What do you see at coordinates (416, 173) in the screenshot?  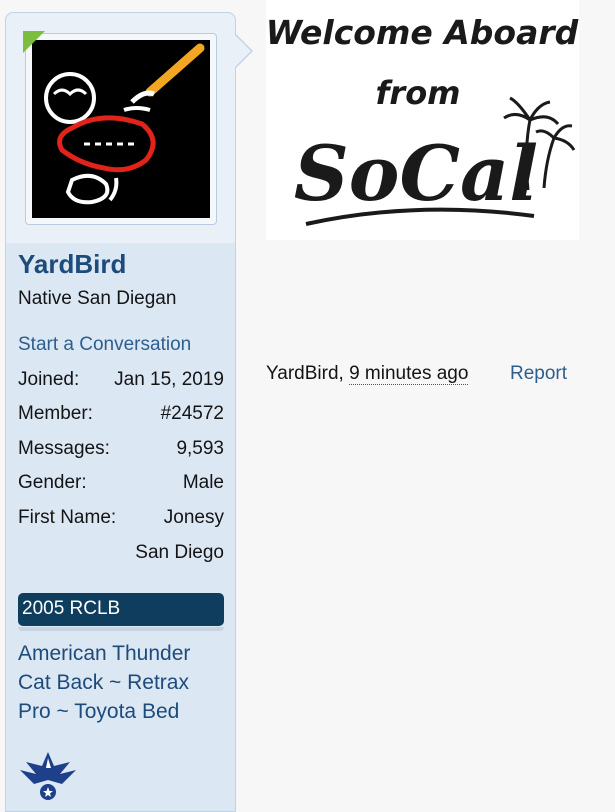 I see `socal-text: SoCal` at bounding box center [416, 173].